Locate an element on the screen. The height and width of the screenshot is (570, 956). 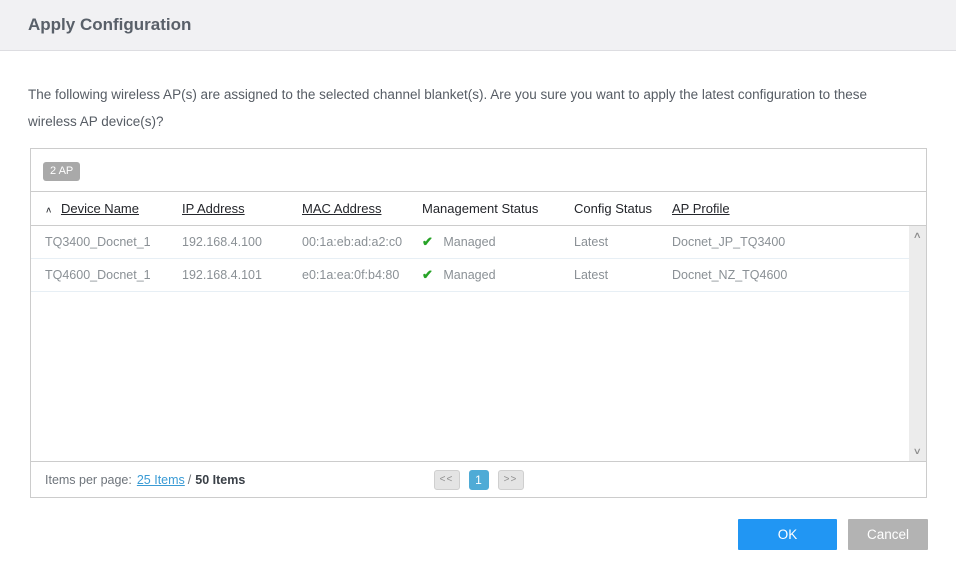
cell-mac-address: 00:1a:eb:ad:a2:c0 is located at coordinates (352, 242).